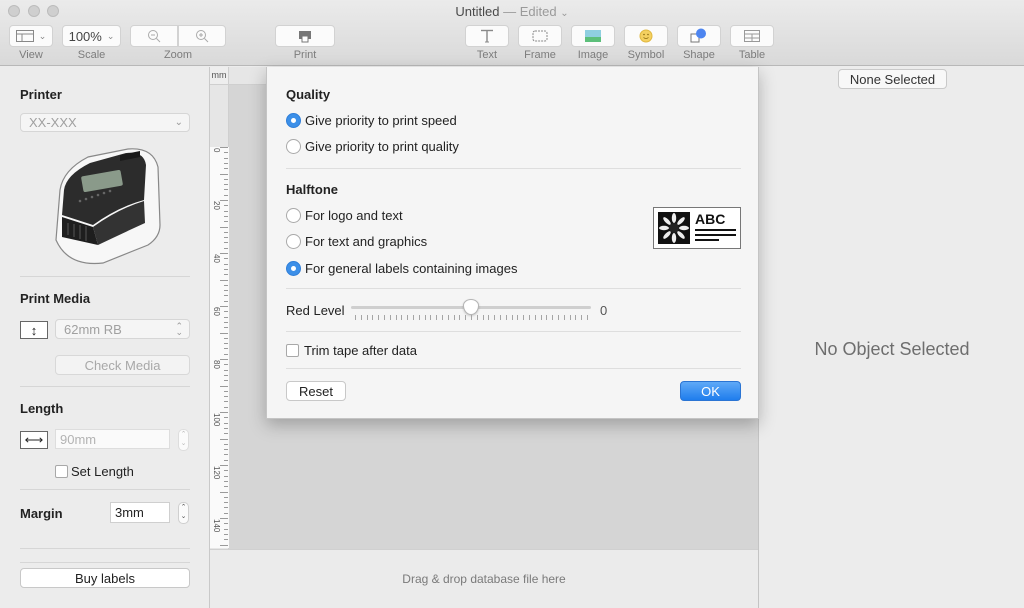 The height and width of the screenshot is (608, 1024). I want to click on margin-stepper: ⌃ ⌄, so click(183, 513).